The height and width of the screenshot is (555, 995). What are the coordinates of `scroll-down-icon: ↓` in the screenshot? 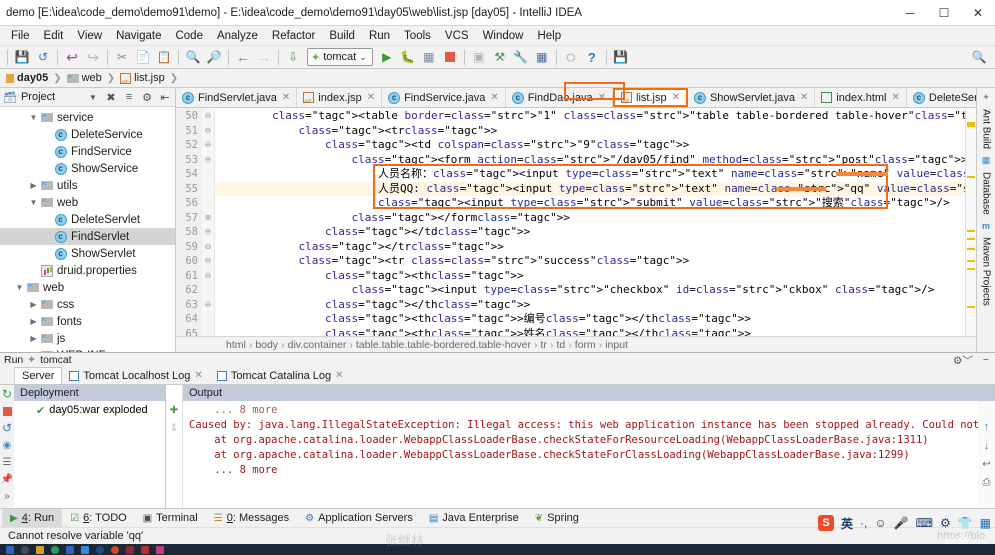 It's located at (987, 446).